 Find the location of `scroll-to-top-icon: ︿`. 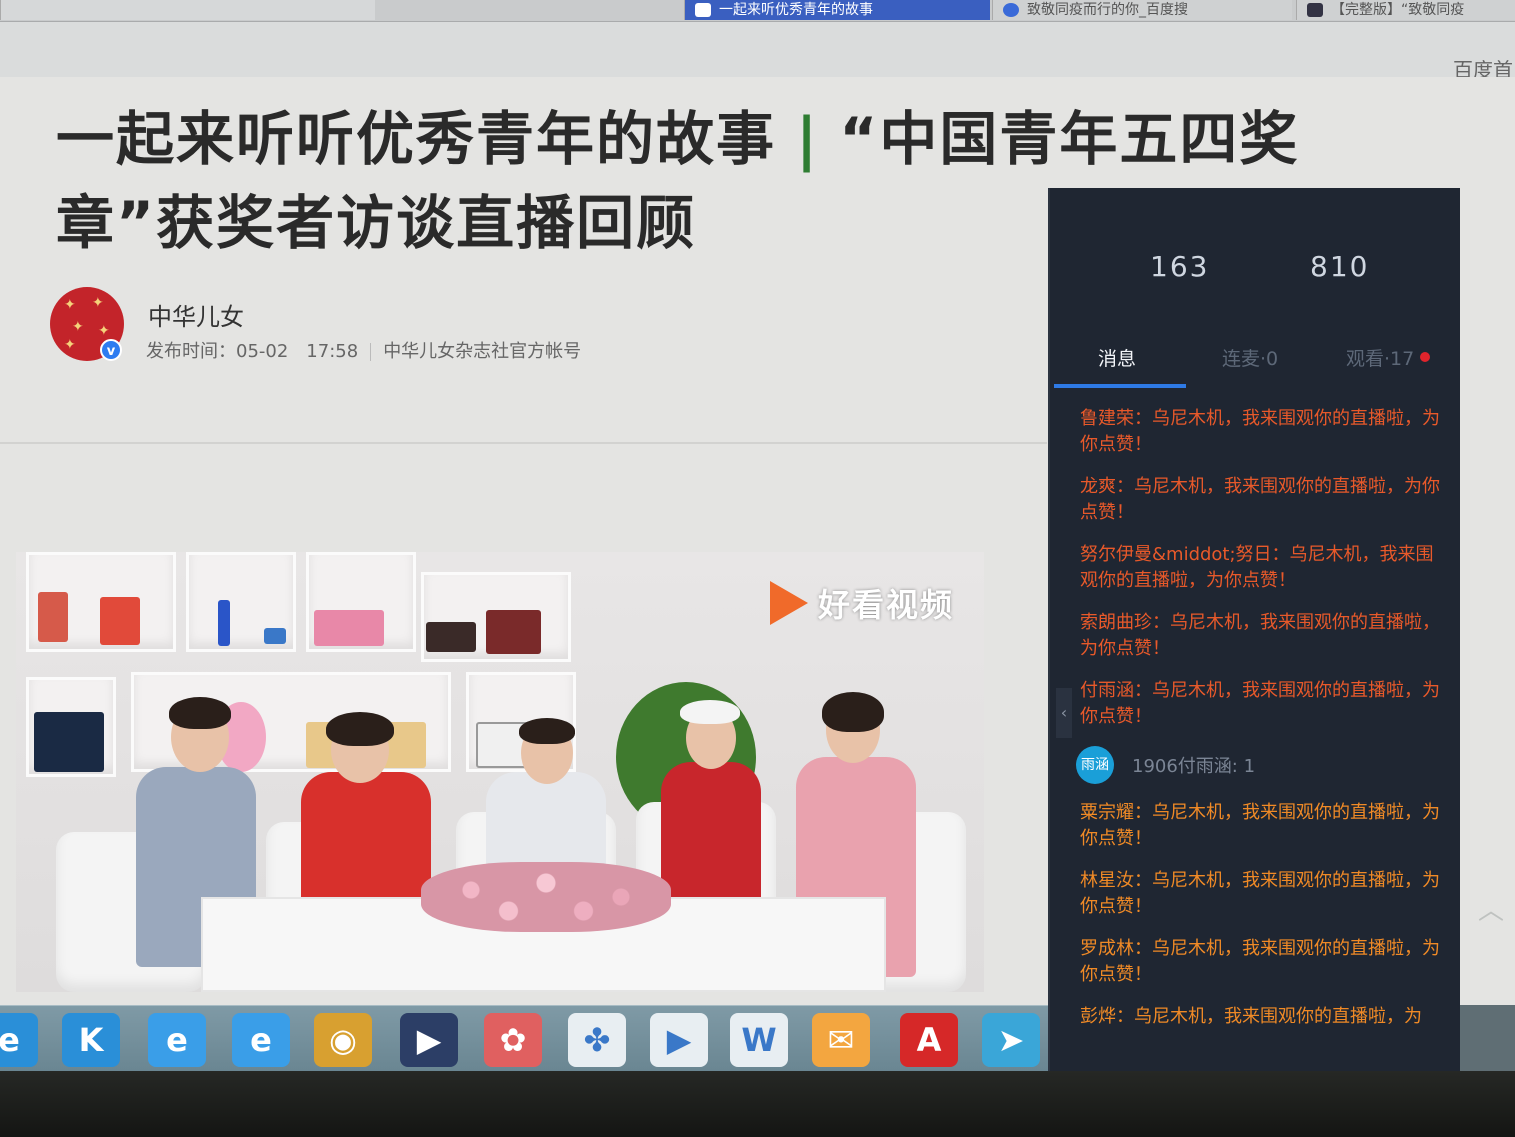

scroll-to-top-icon: ︿ is located at coordinates (1493, 908).